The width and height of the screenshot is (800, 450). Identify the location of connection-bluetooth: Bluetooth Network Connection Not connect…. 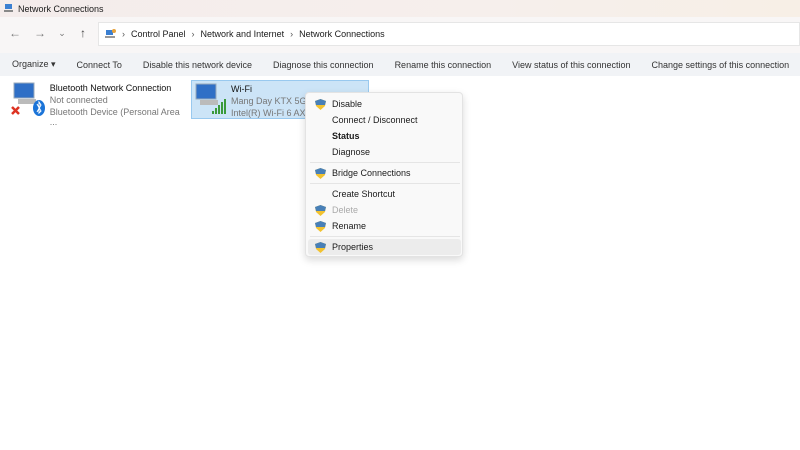
(97, 103).